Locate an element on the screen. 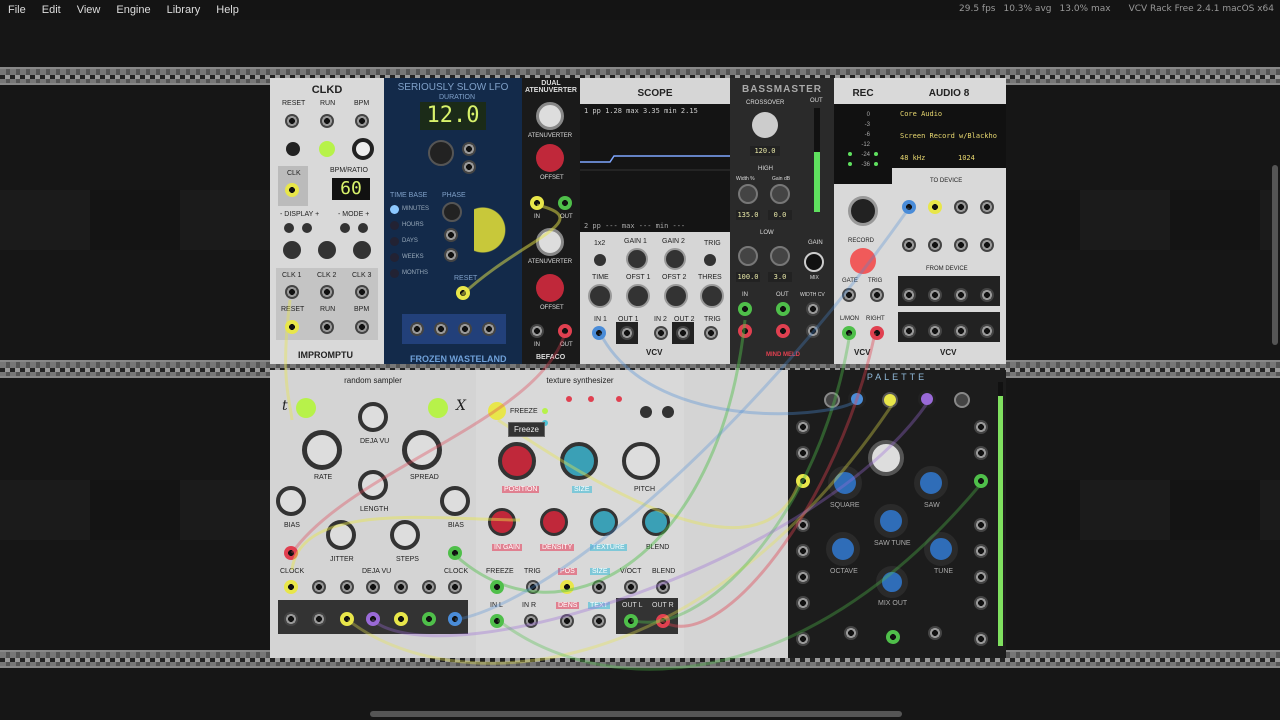 The width and height of the screenshot is (1280, 720). palette-left-jack3 is located at coordinates (803, 481).